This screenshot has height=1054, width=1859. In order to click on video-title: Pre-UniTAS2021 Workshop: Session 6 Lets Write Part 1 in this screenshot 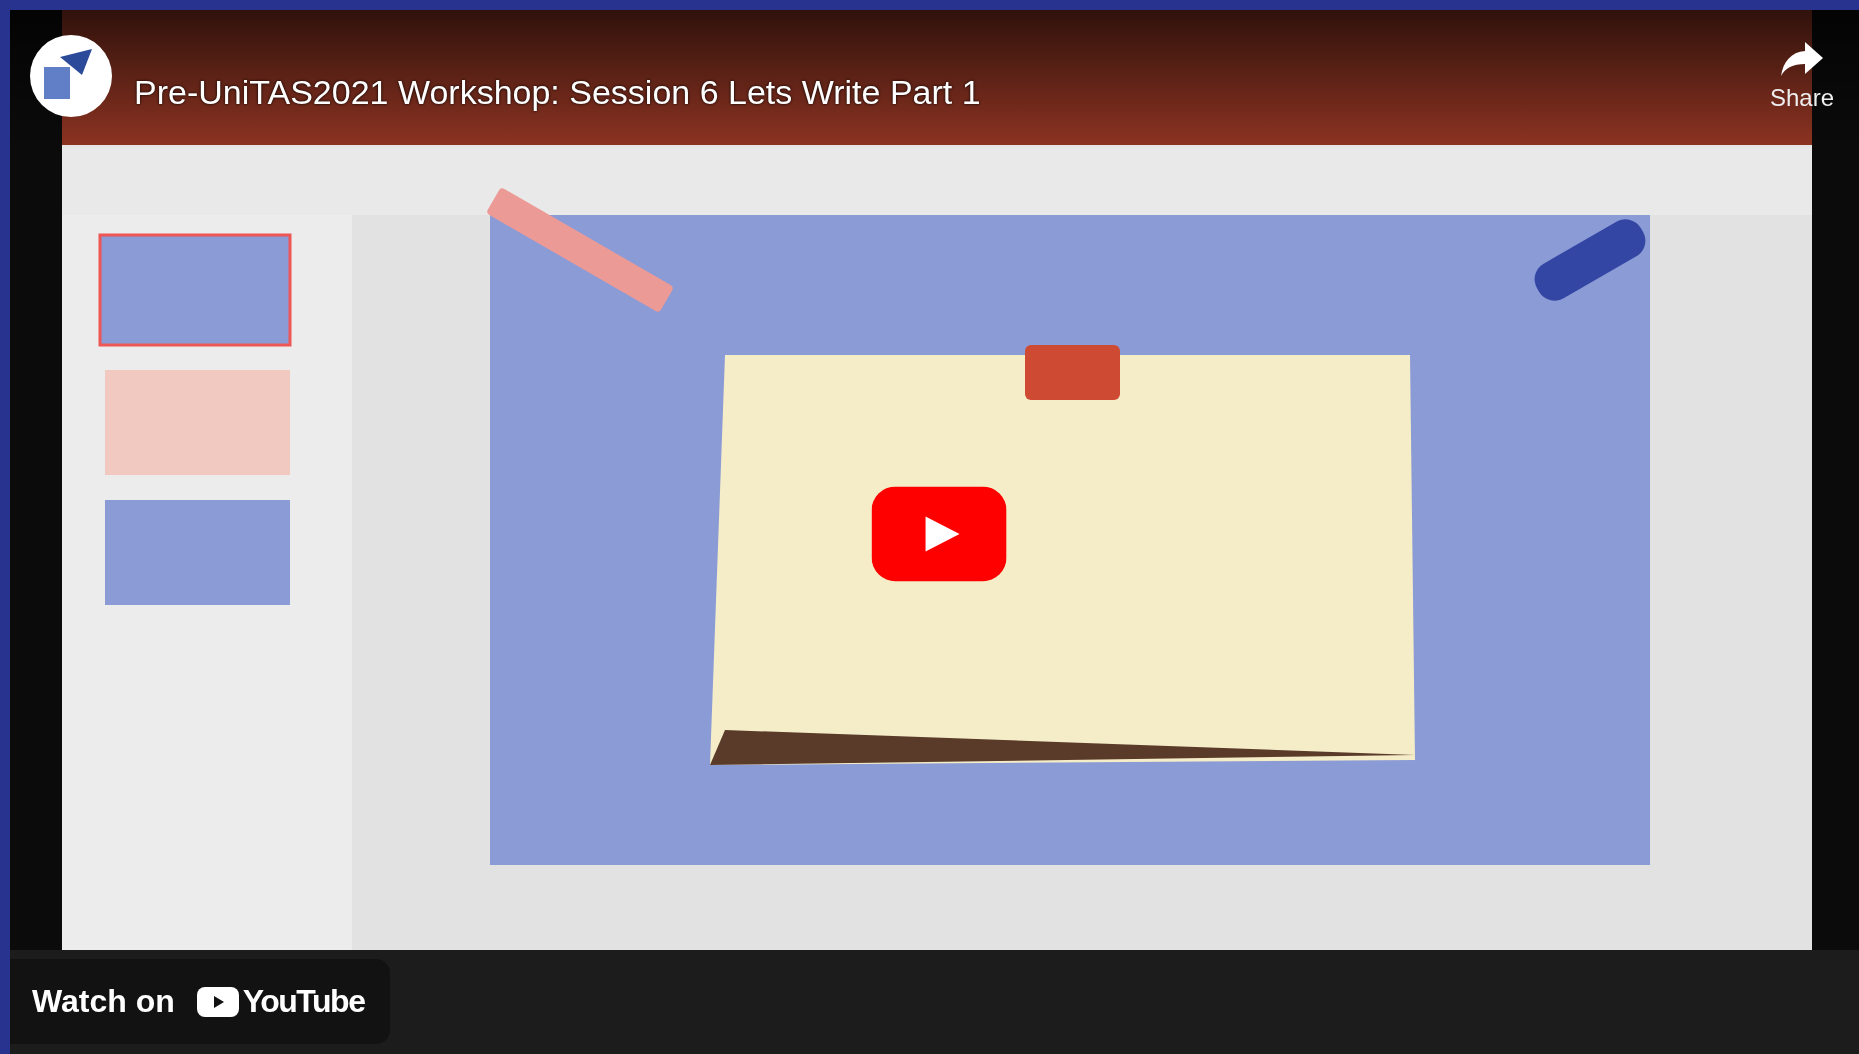, I will do `click(557, 92)`.